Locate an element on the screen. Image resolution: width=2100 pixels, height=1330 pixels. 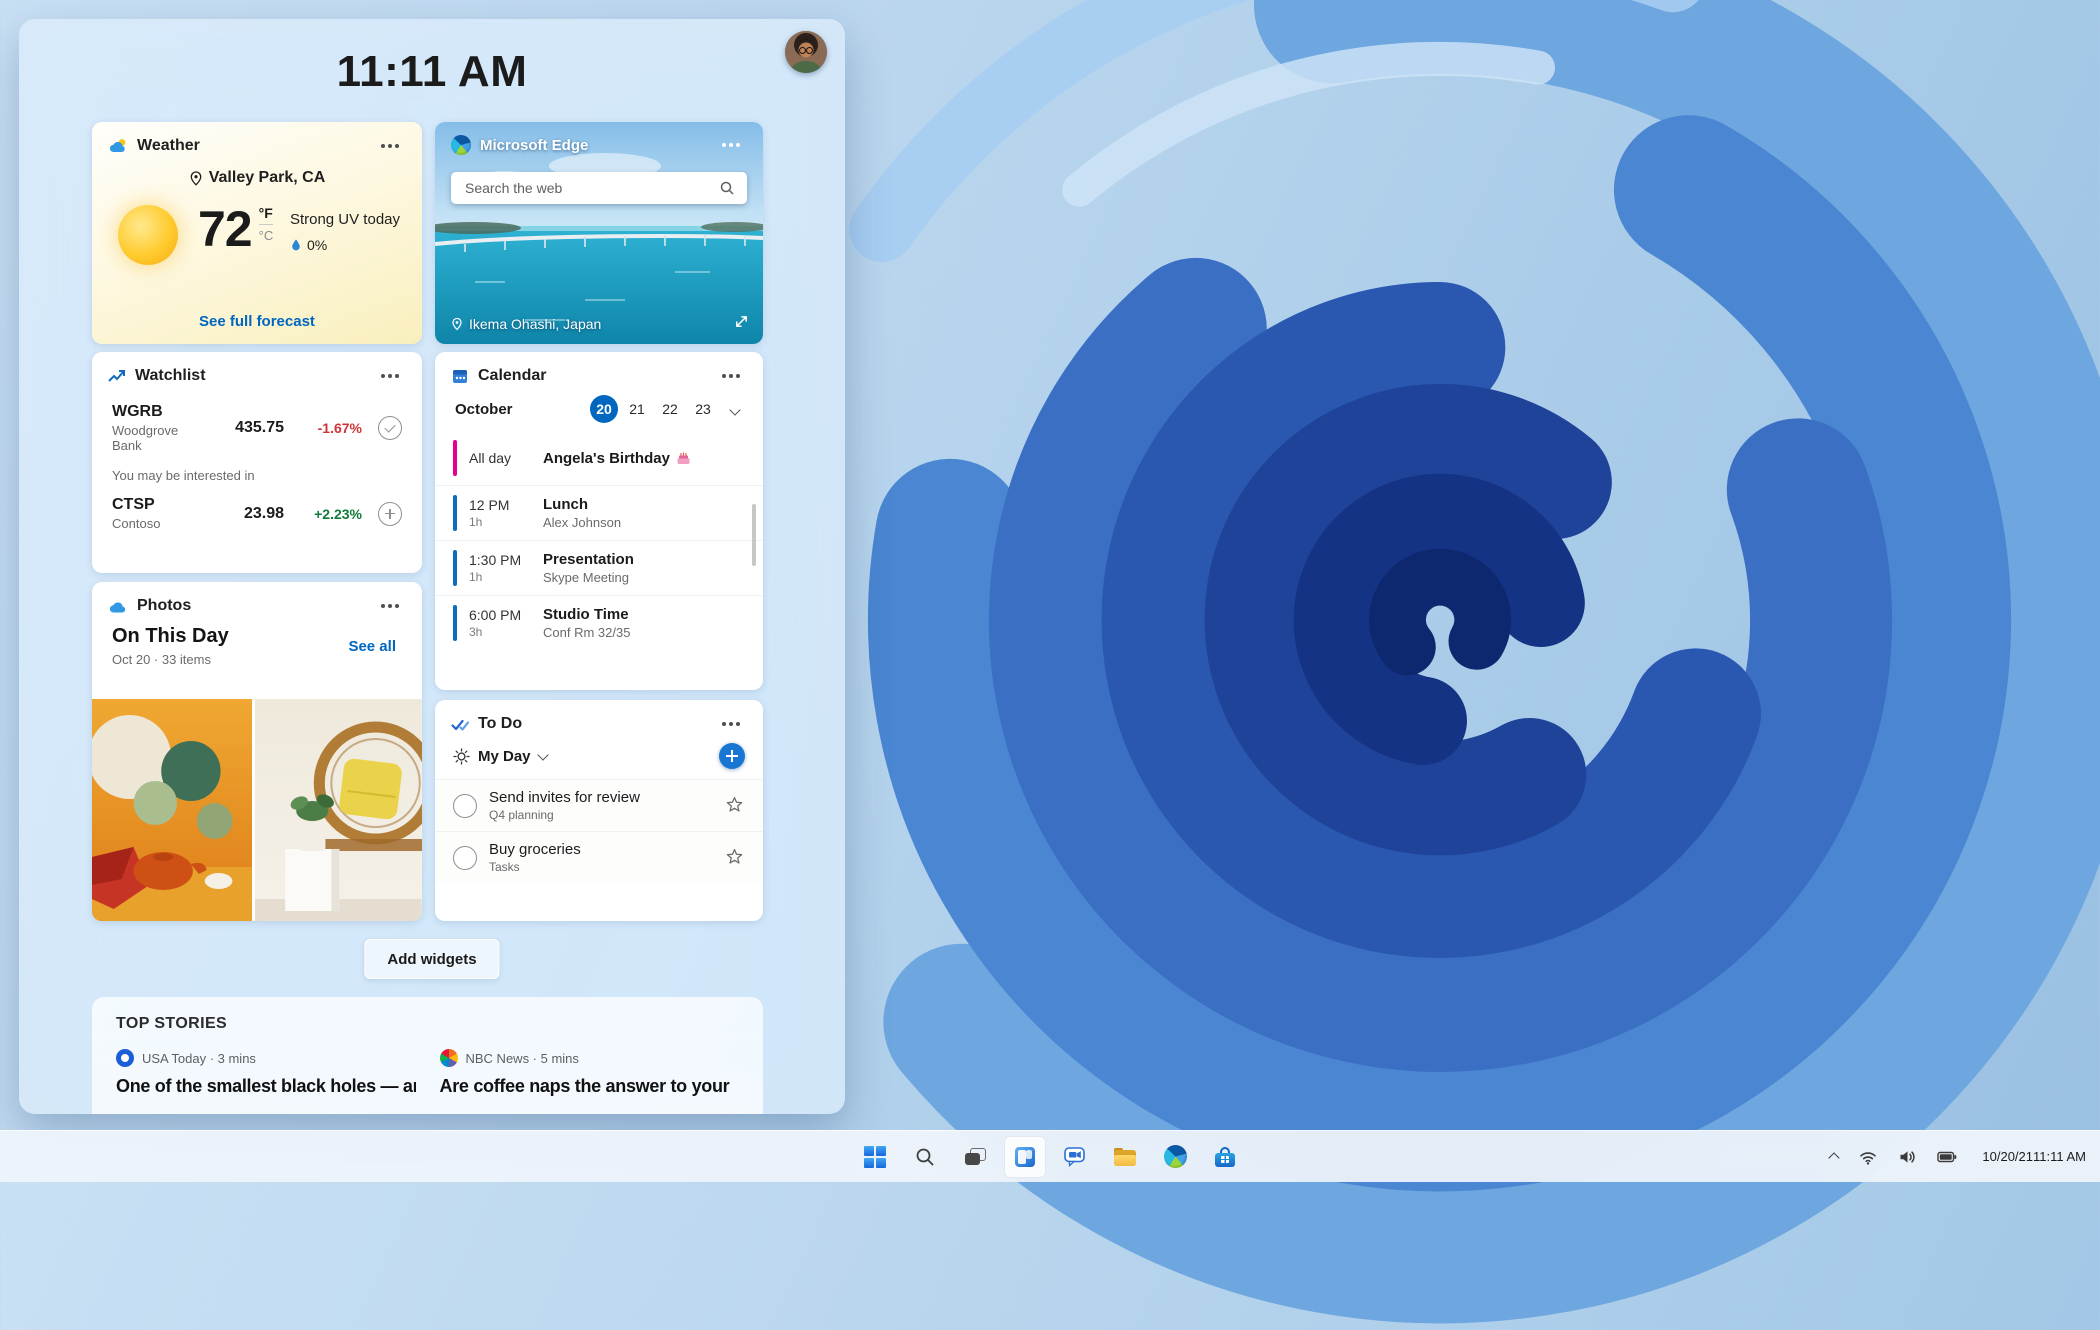
volume-button is located at coordinates (1907, 1157).